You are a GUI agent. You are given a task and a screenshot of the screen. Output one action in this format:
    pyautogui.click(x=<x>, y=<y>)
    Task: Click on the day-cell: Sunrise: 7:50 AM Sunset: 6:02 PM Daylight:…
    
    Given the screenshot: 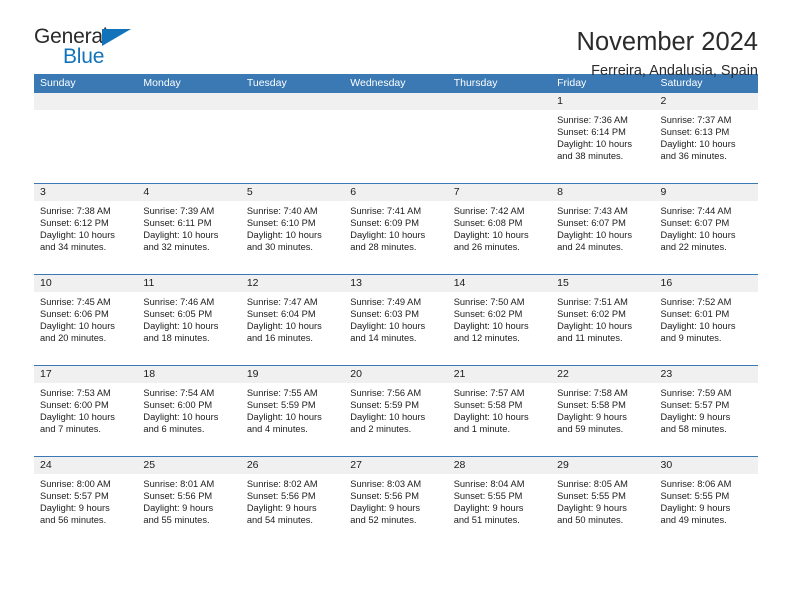 What is the action you would take?
    pyautogui.click(x=499, y=328)
    